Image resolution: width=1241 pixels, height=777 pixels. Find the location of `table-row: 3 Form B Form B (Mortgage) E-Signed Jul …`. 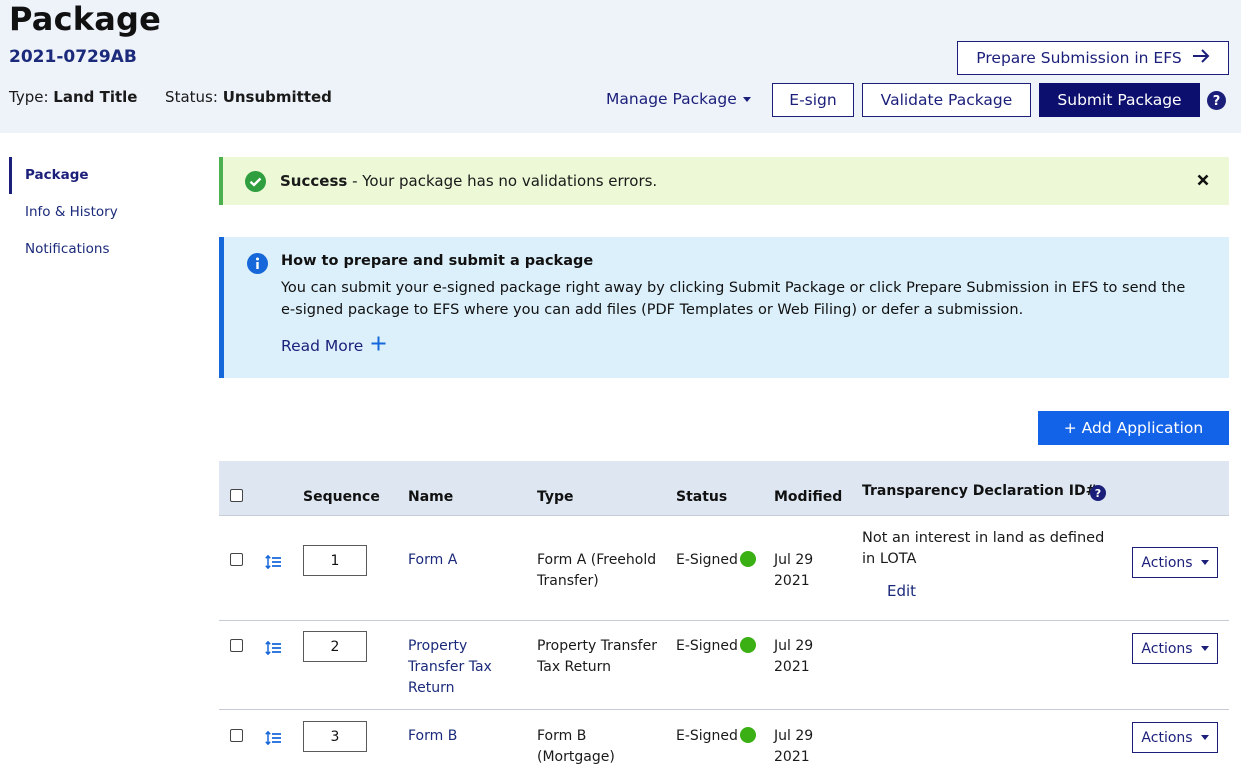

table-row: 3 Form B Form B (Mortgage) E-Signed Jul … is located at coordinates (724, 743).